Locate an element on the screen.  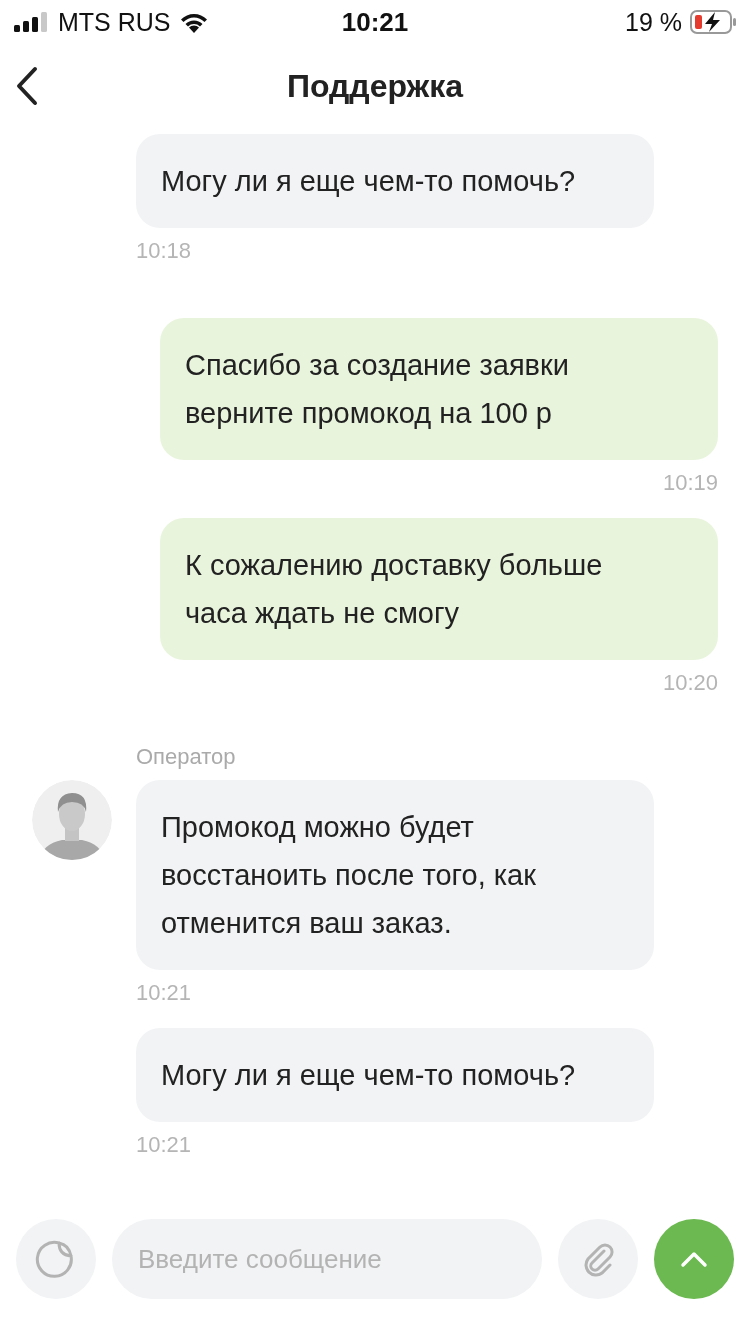
battery-charging-icon is located at coordinates (713, 22).